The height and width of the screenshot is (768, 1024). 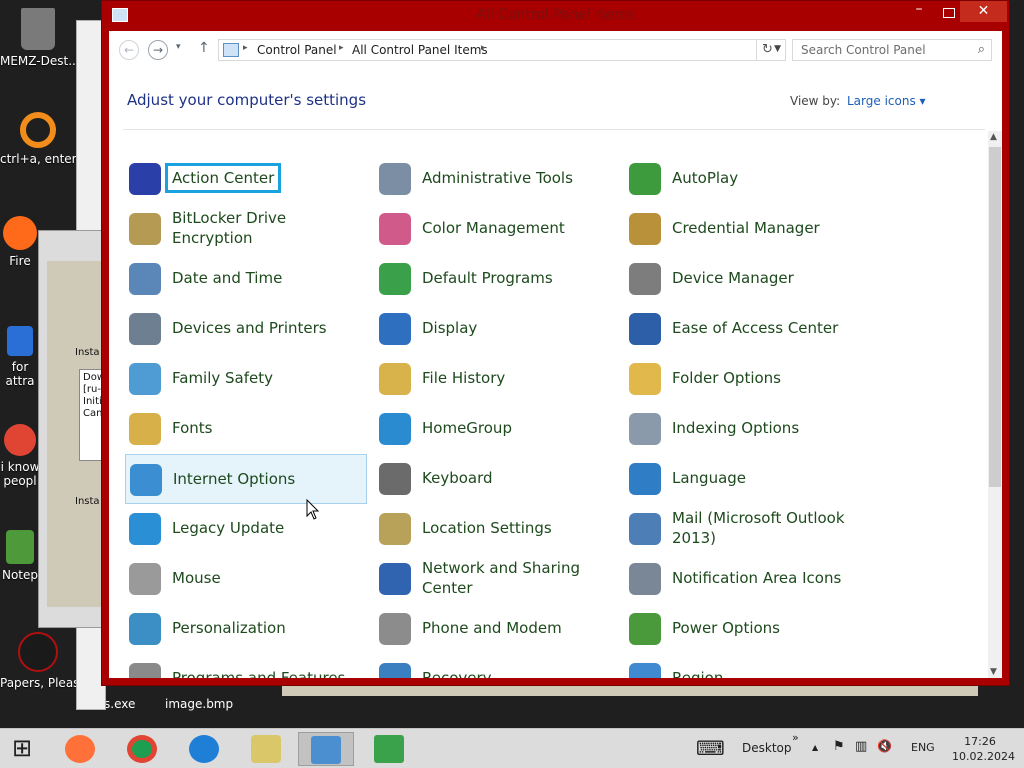 I want to click on control-panel-item: Devices and Printers, so click(x=246, y=329).